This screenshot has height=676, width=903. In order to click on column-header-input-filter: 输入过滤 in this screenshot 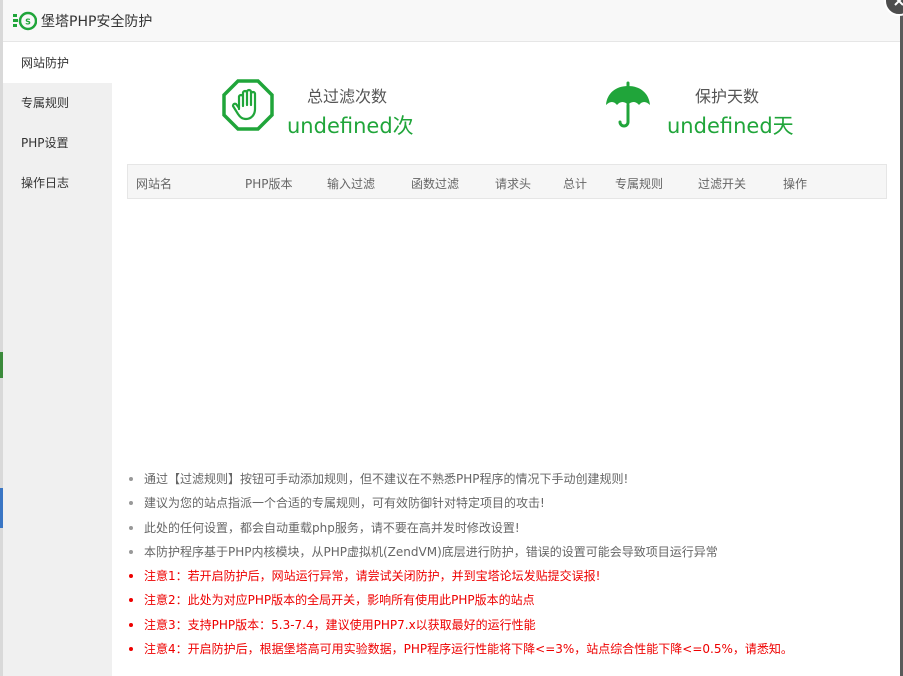, I will do `click(351, 184)`.